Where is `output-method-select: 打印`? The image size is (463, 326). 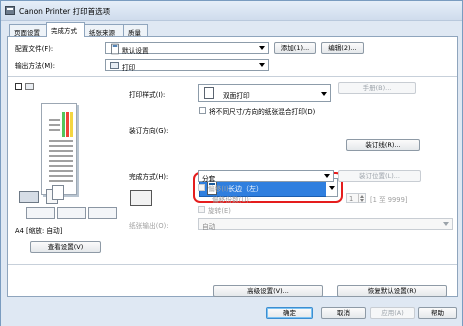
output-method-select: 打印 is located at coordinates (187, 65).